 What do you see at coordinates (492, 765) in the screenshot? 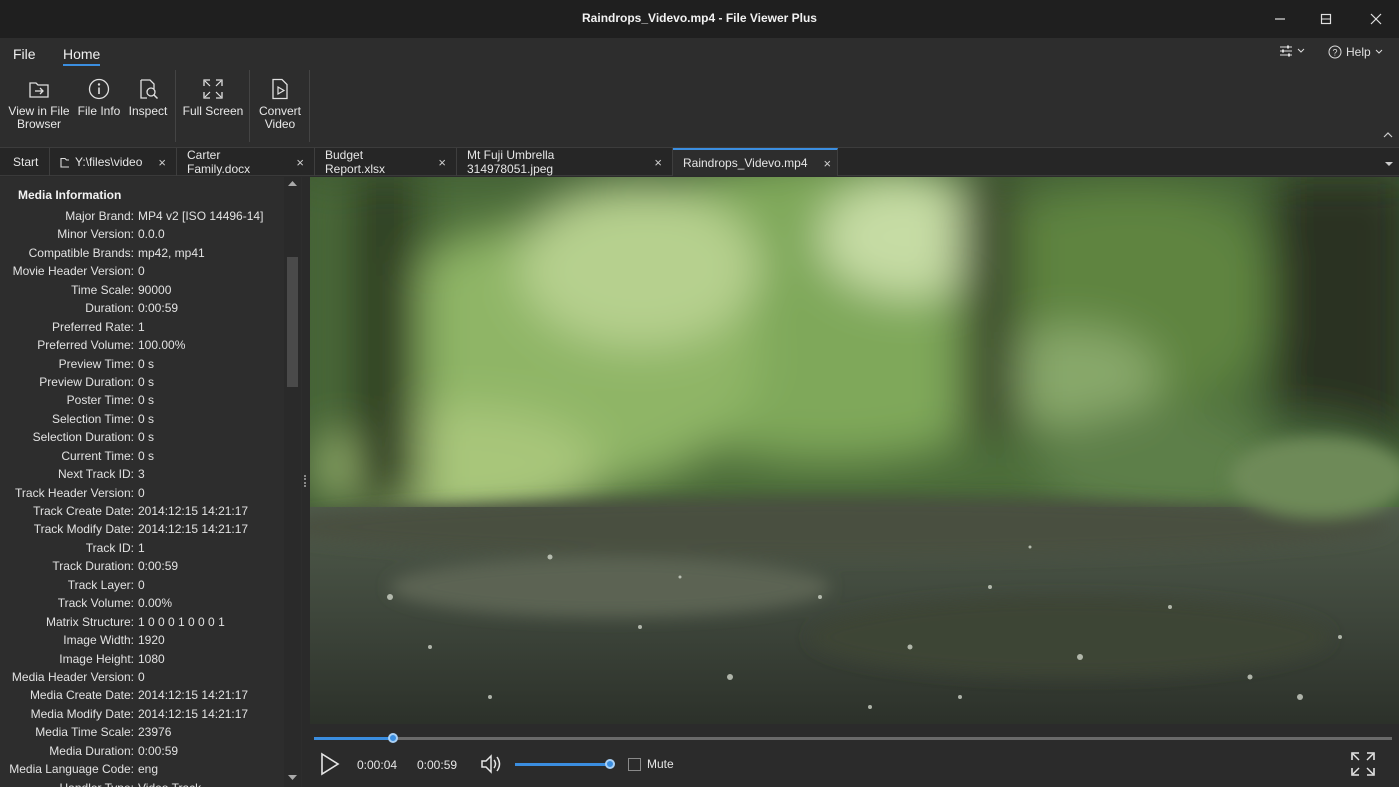
I see `volume-button` at bounding box center [492, 765].